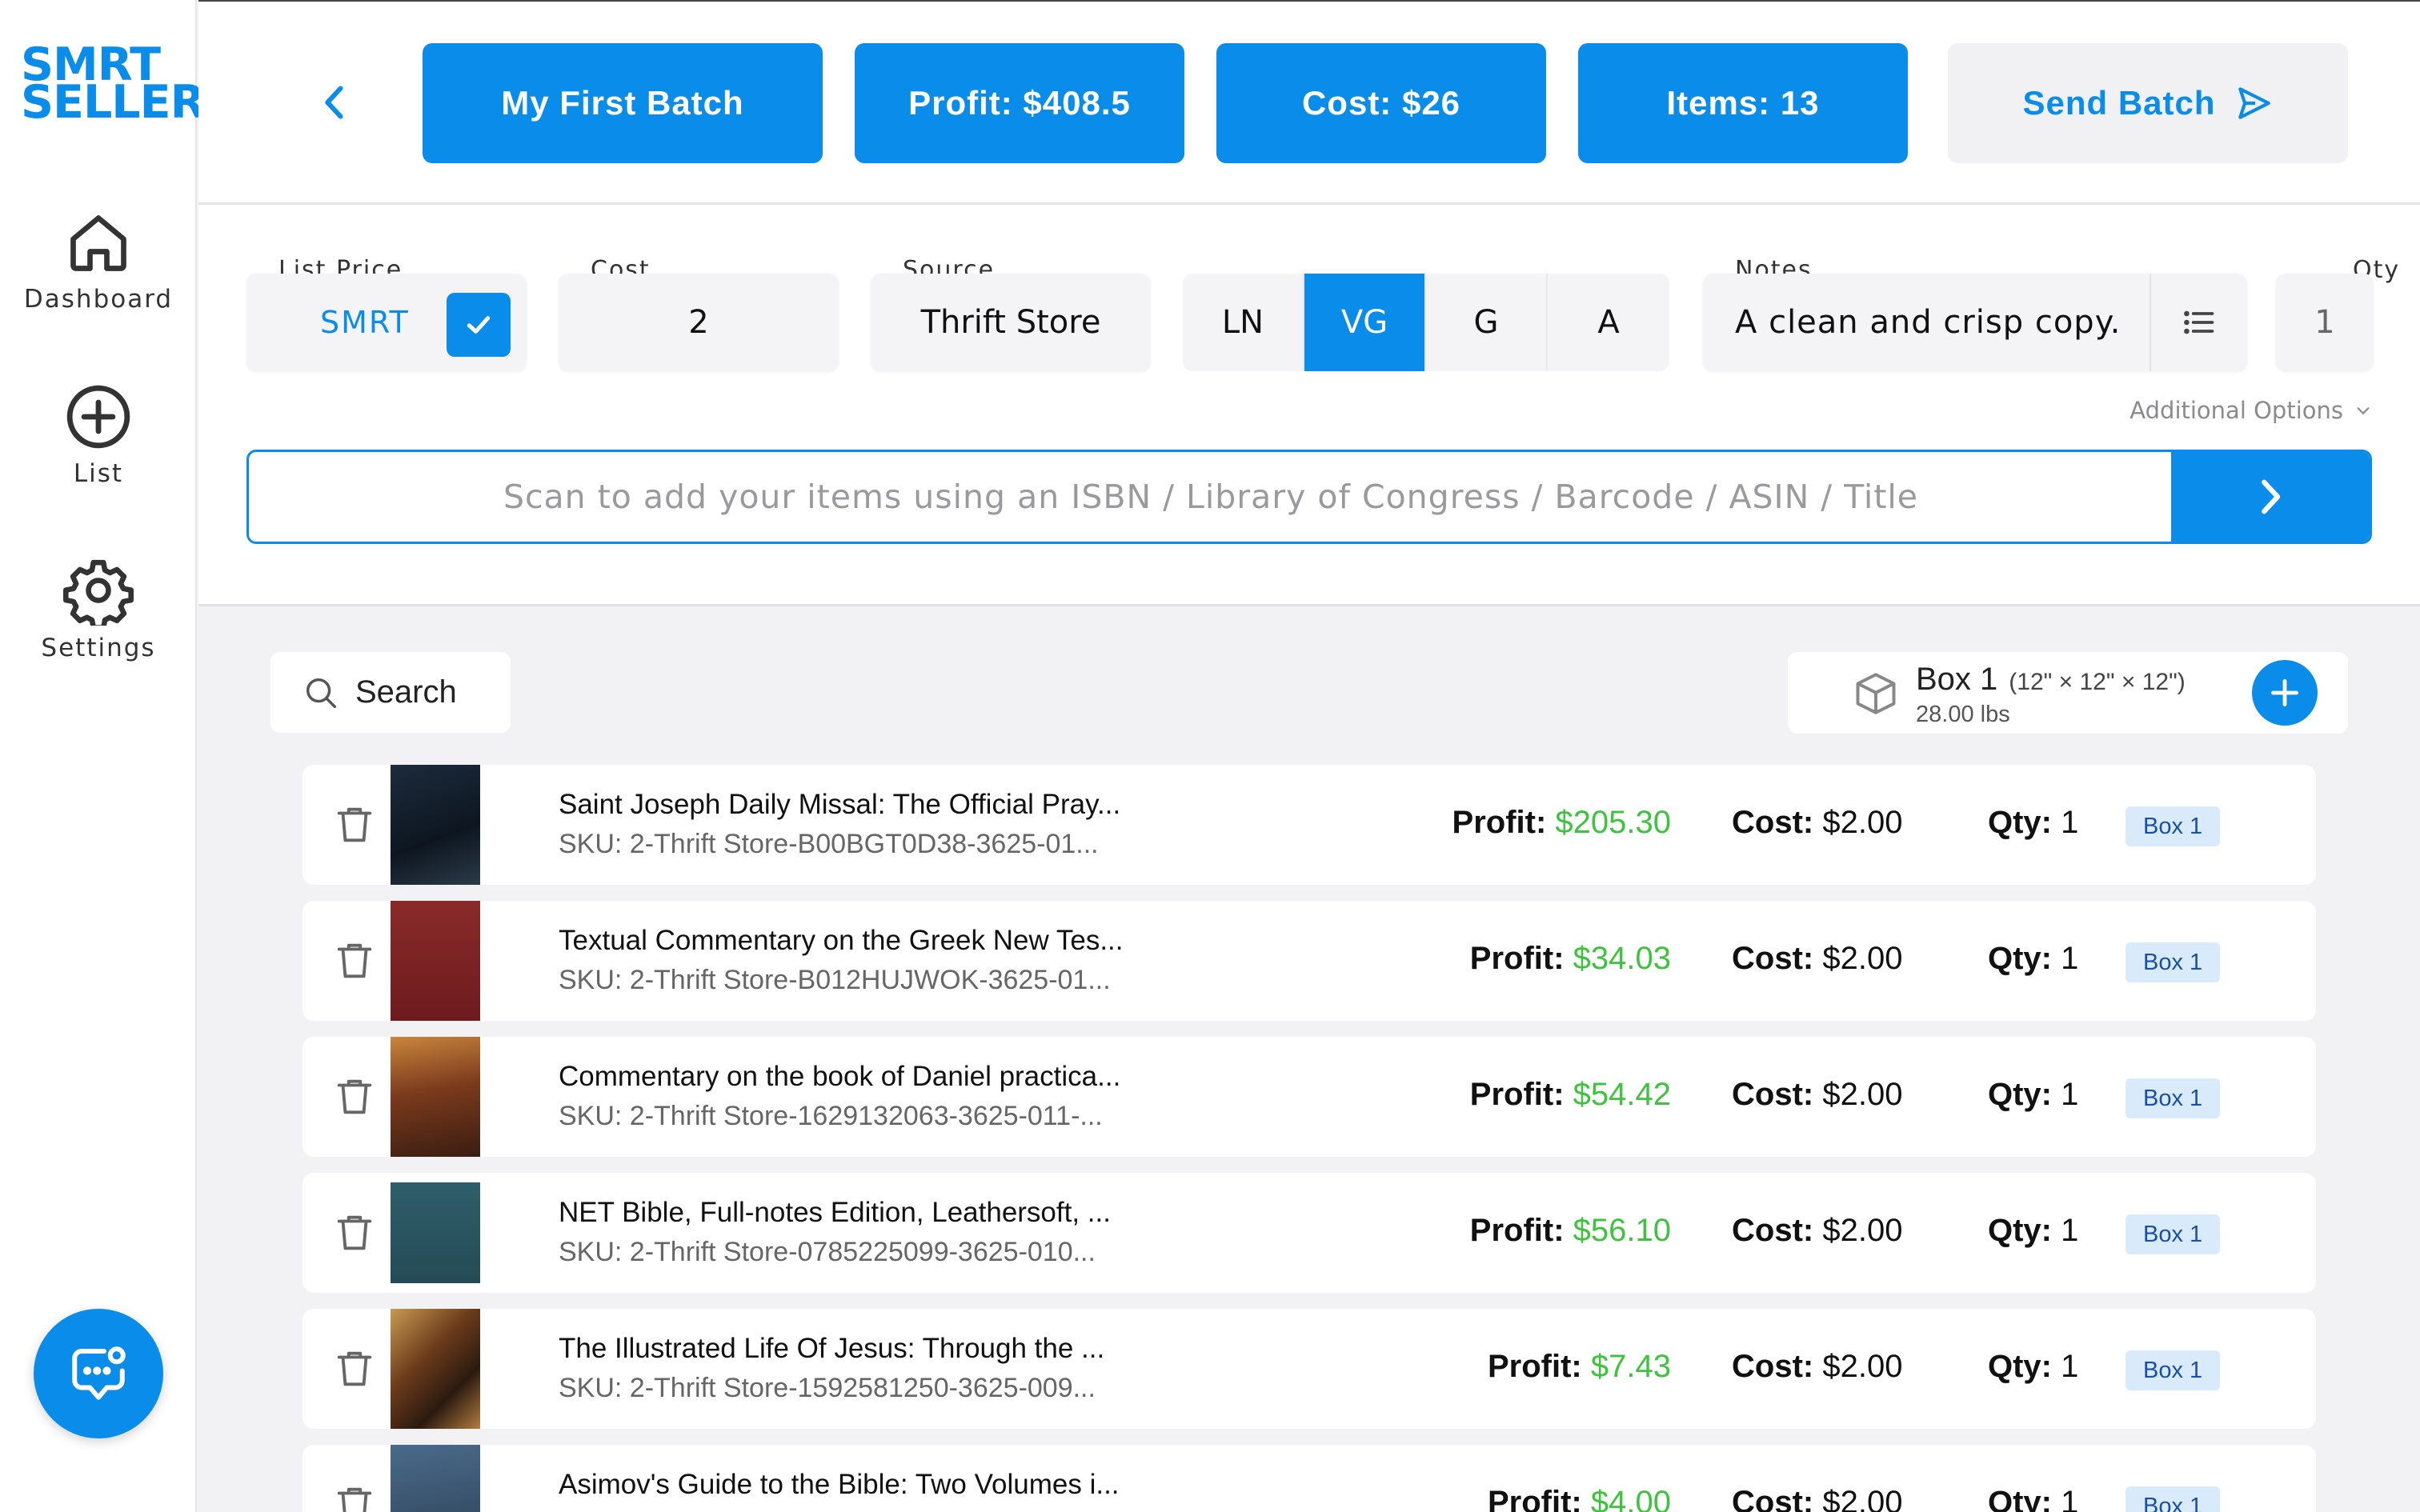  I want to click on notes-value: A clean and crisp copy., so click(1928, 322).